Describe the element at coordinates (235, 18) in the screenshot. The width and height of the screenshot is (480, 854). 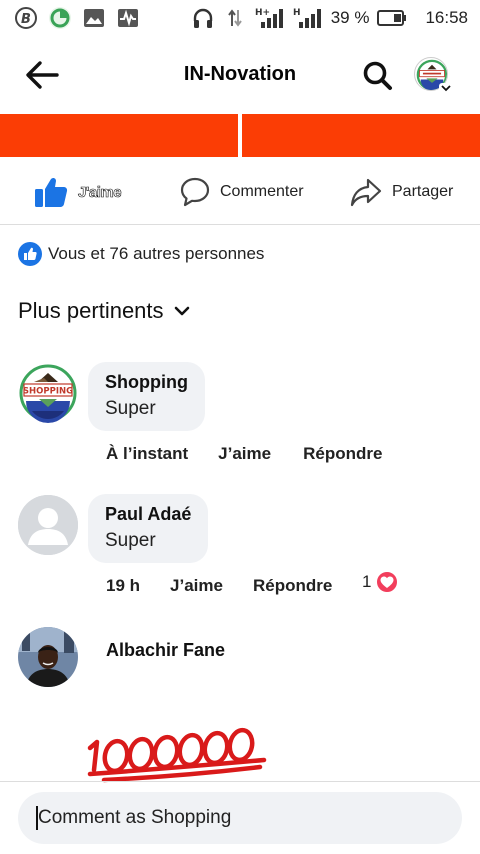
I see `data-arrows-icon` at that location.